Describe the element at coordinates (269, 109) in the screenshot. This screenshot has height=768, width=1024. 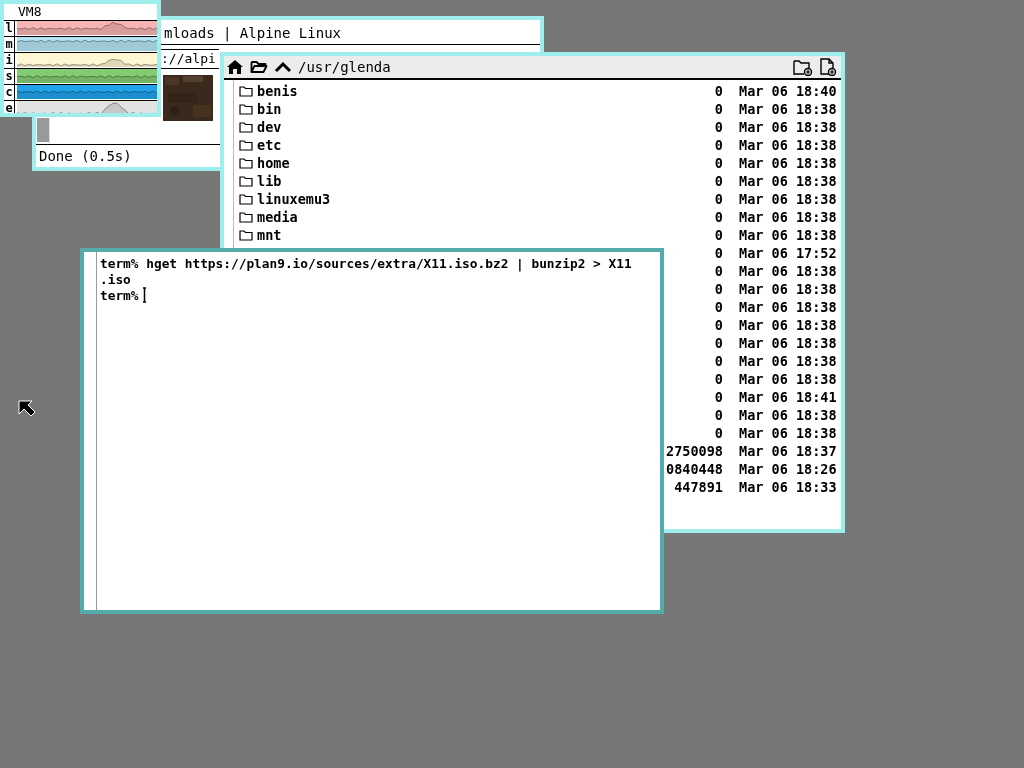
I see `file-name: bin` at that location.